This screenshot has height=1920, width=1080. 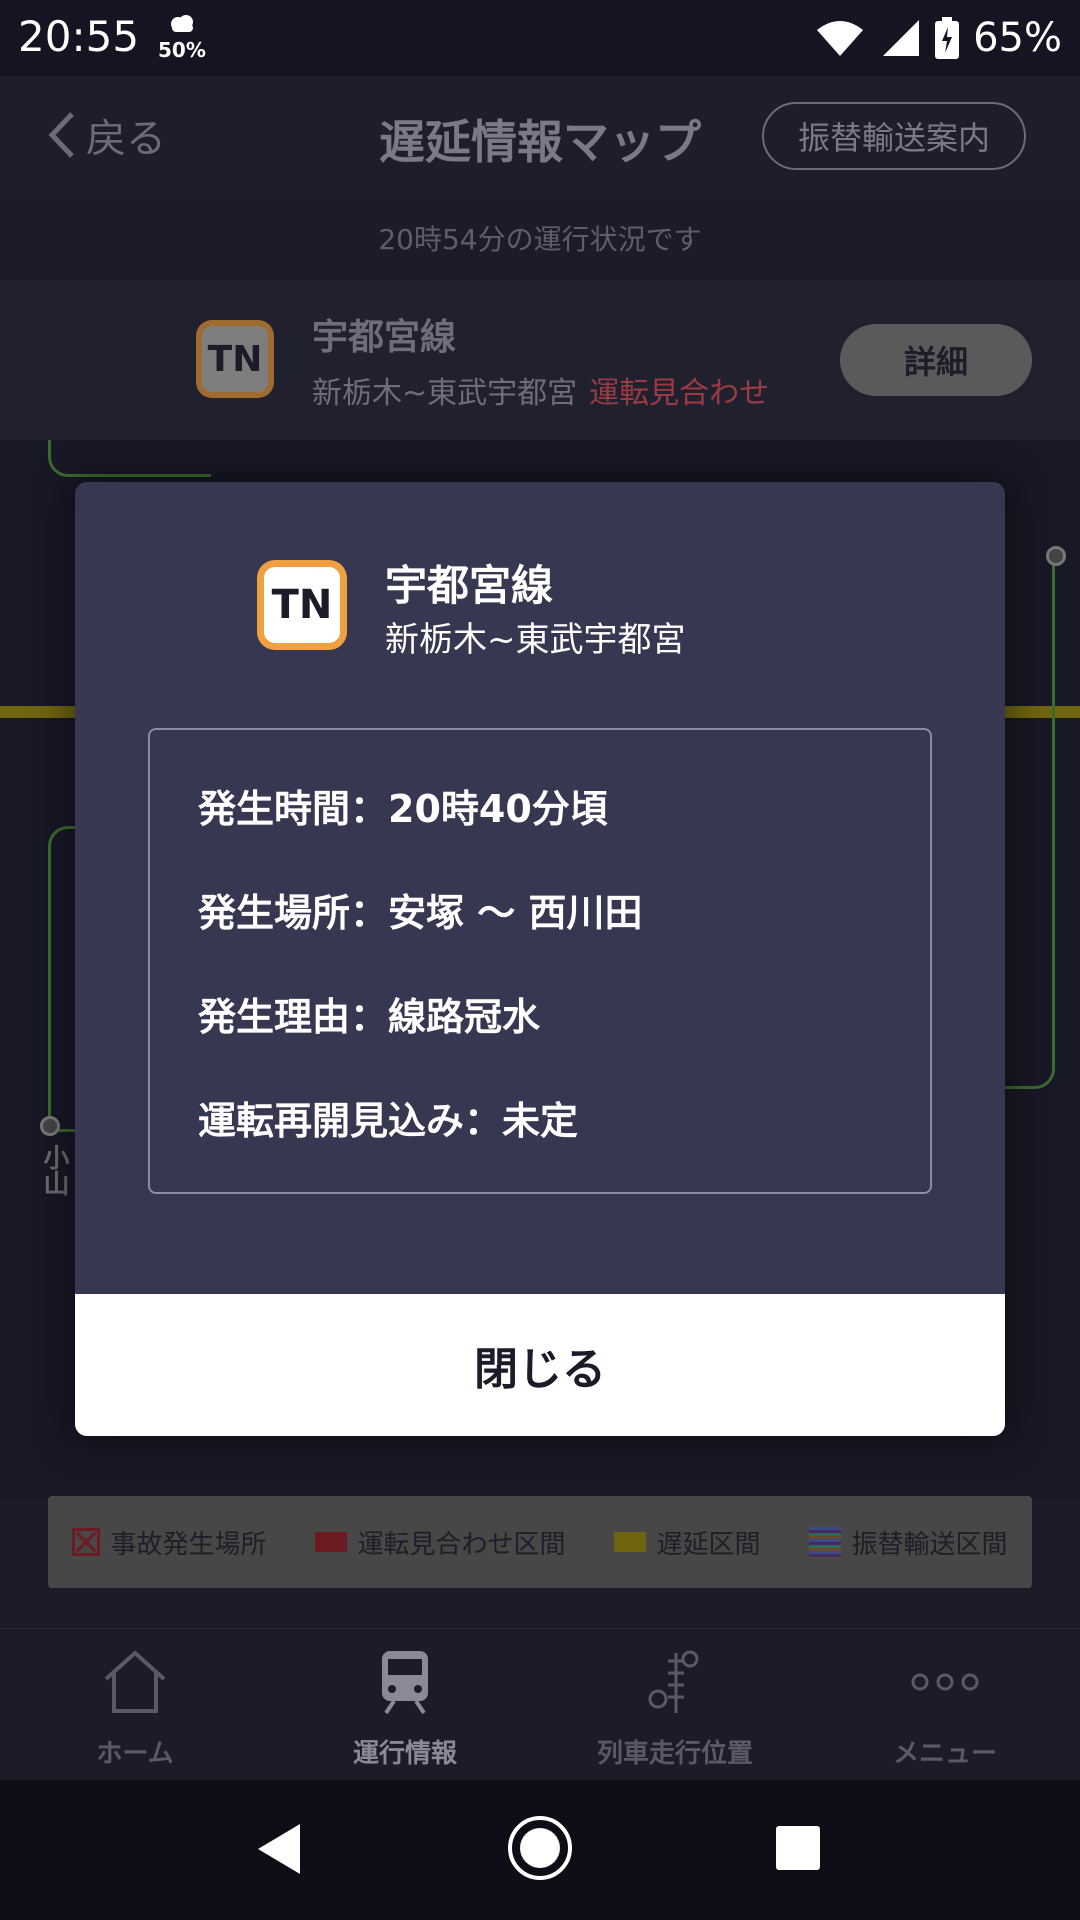 What do you see at coordinates (369, 1017) in the screenshot?
I see `occur-reason: 発生理由：線路冠水` at bounding box center [369, 1017].